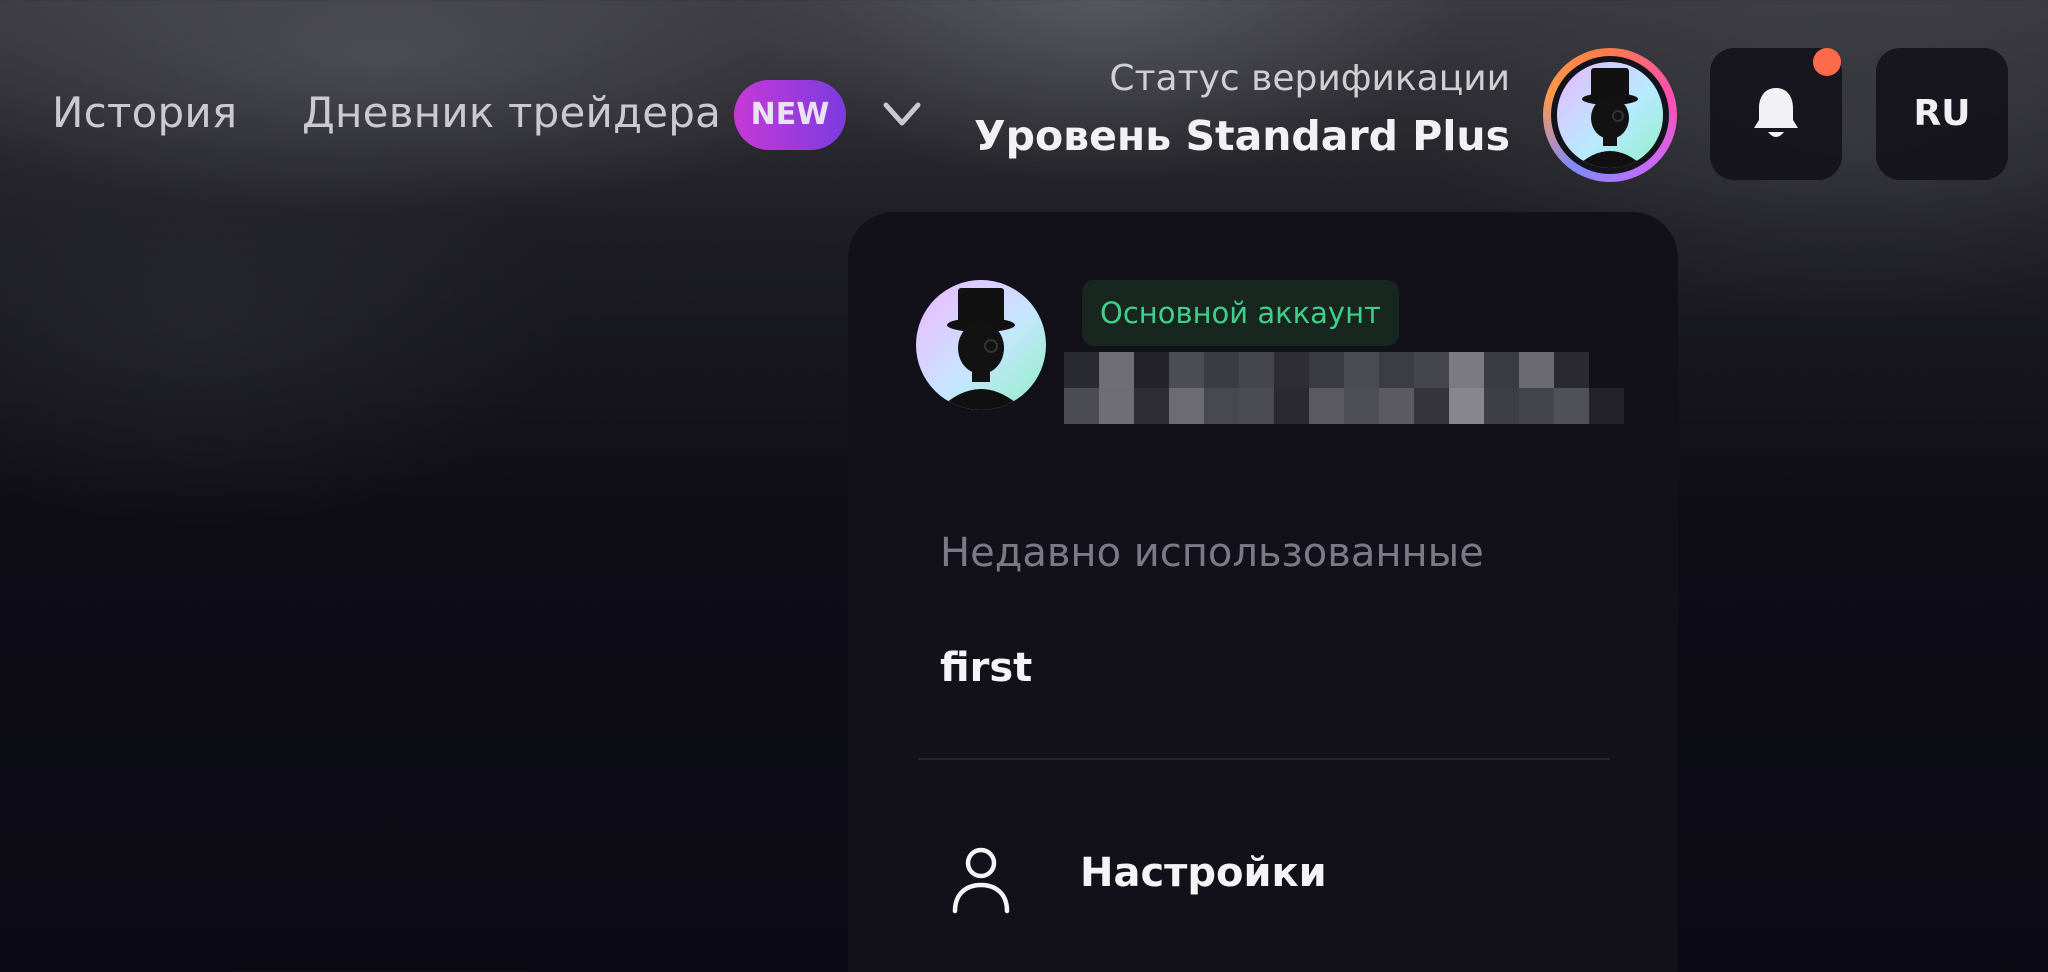  What do you see at coordinates (1212, 553) in the screenshot?
I see `recently-used-heading: Недавно использованные` at bounding box center [1212, 553].